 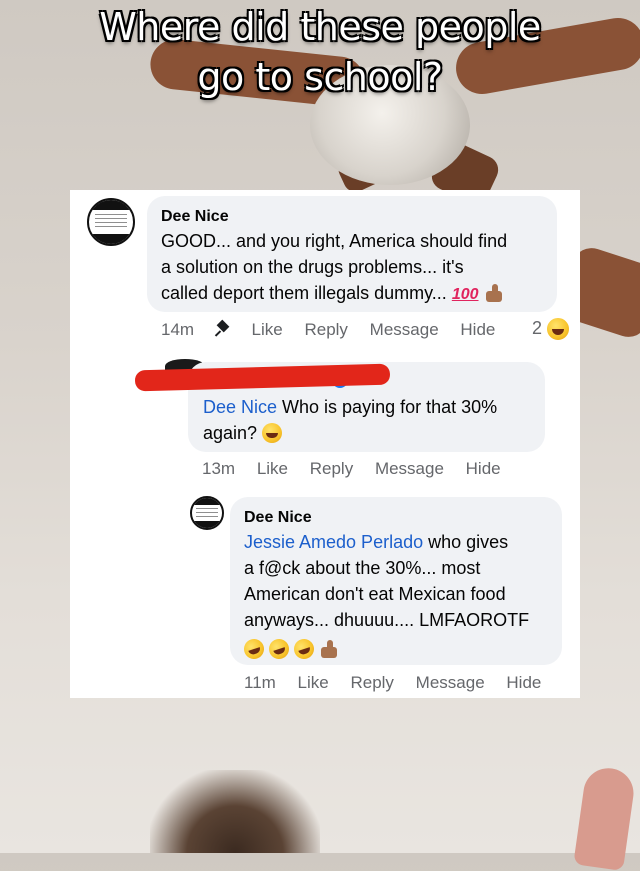 I want to click on mention-link: Jessie Amedo Perlado, so click(x=333, y=542).